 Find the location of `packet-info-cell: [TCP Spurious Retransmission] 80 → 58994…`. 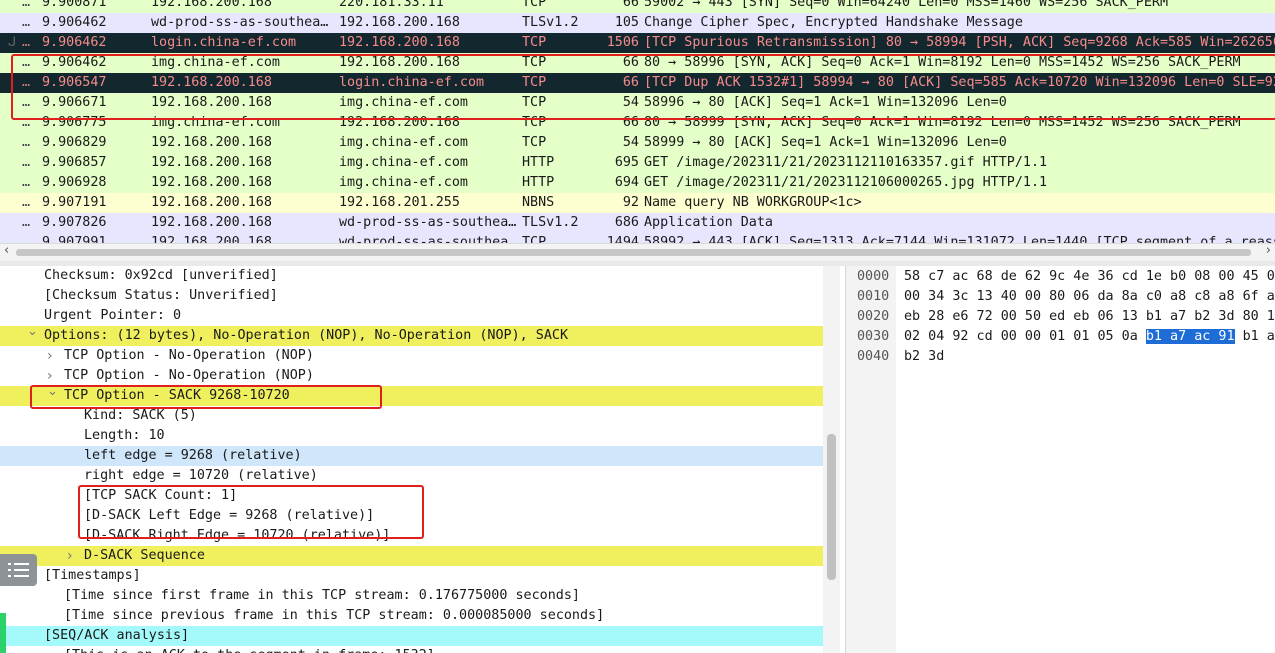

packet-info-cell: [TCP Spurious Retransmission] 80 → 58994… is located at coordinates (959, 42).